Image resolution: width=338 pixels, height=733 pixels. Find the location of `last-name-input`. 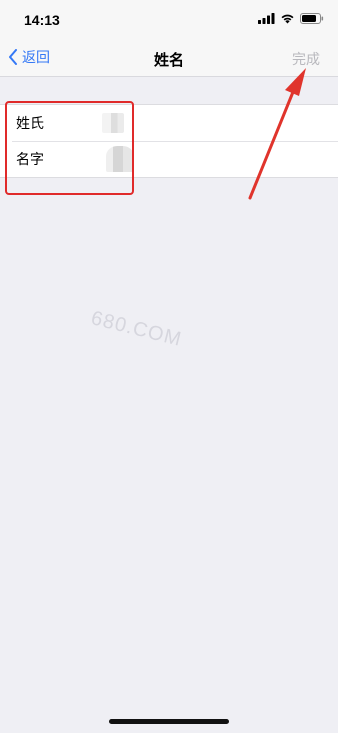

last-name-input is located at coordinates (113, 123).